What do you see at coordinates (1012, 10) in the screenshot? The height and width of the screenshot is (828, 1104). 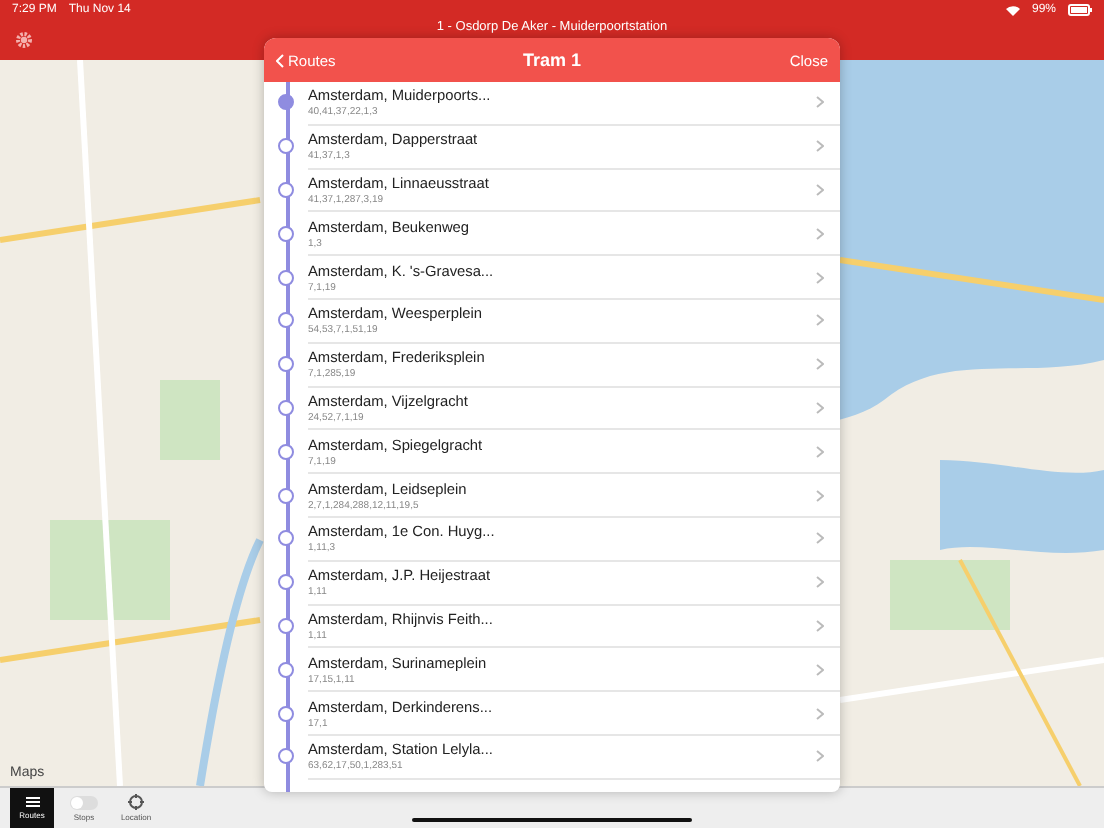 I see `wifi-icon` at bounding box center [1012, 10].